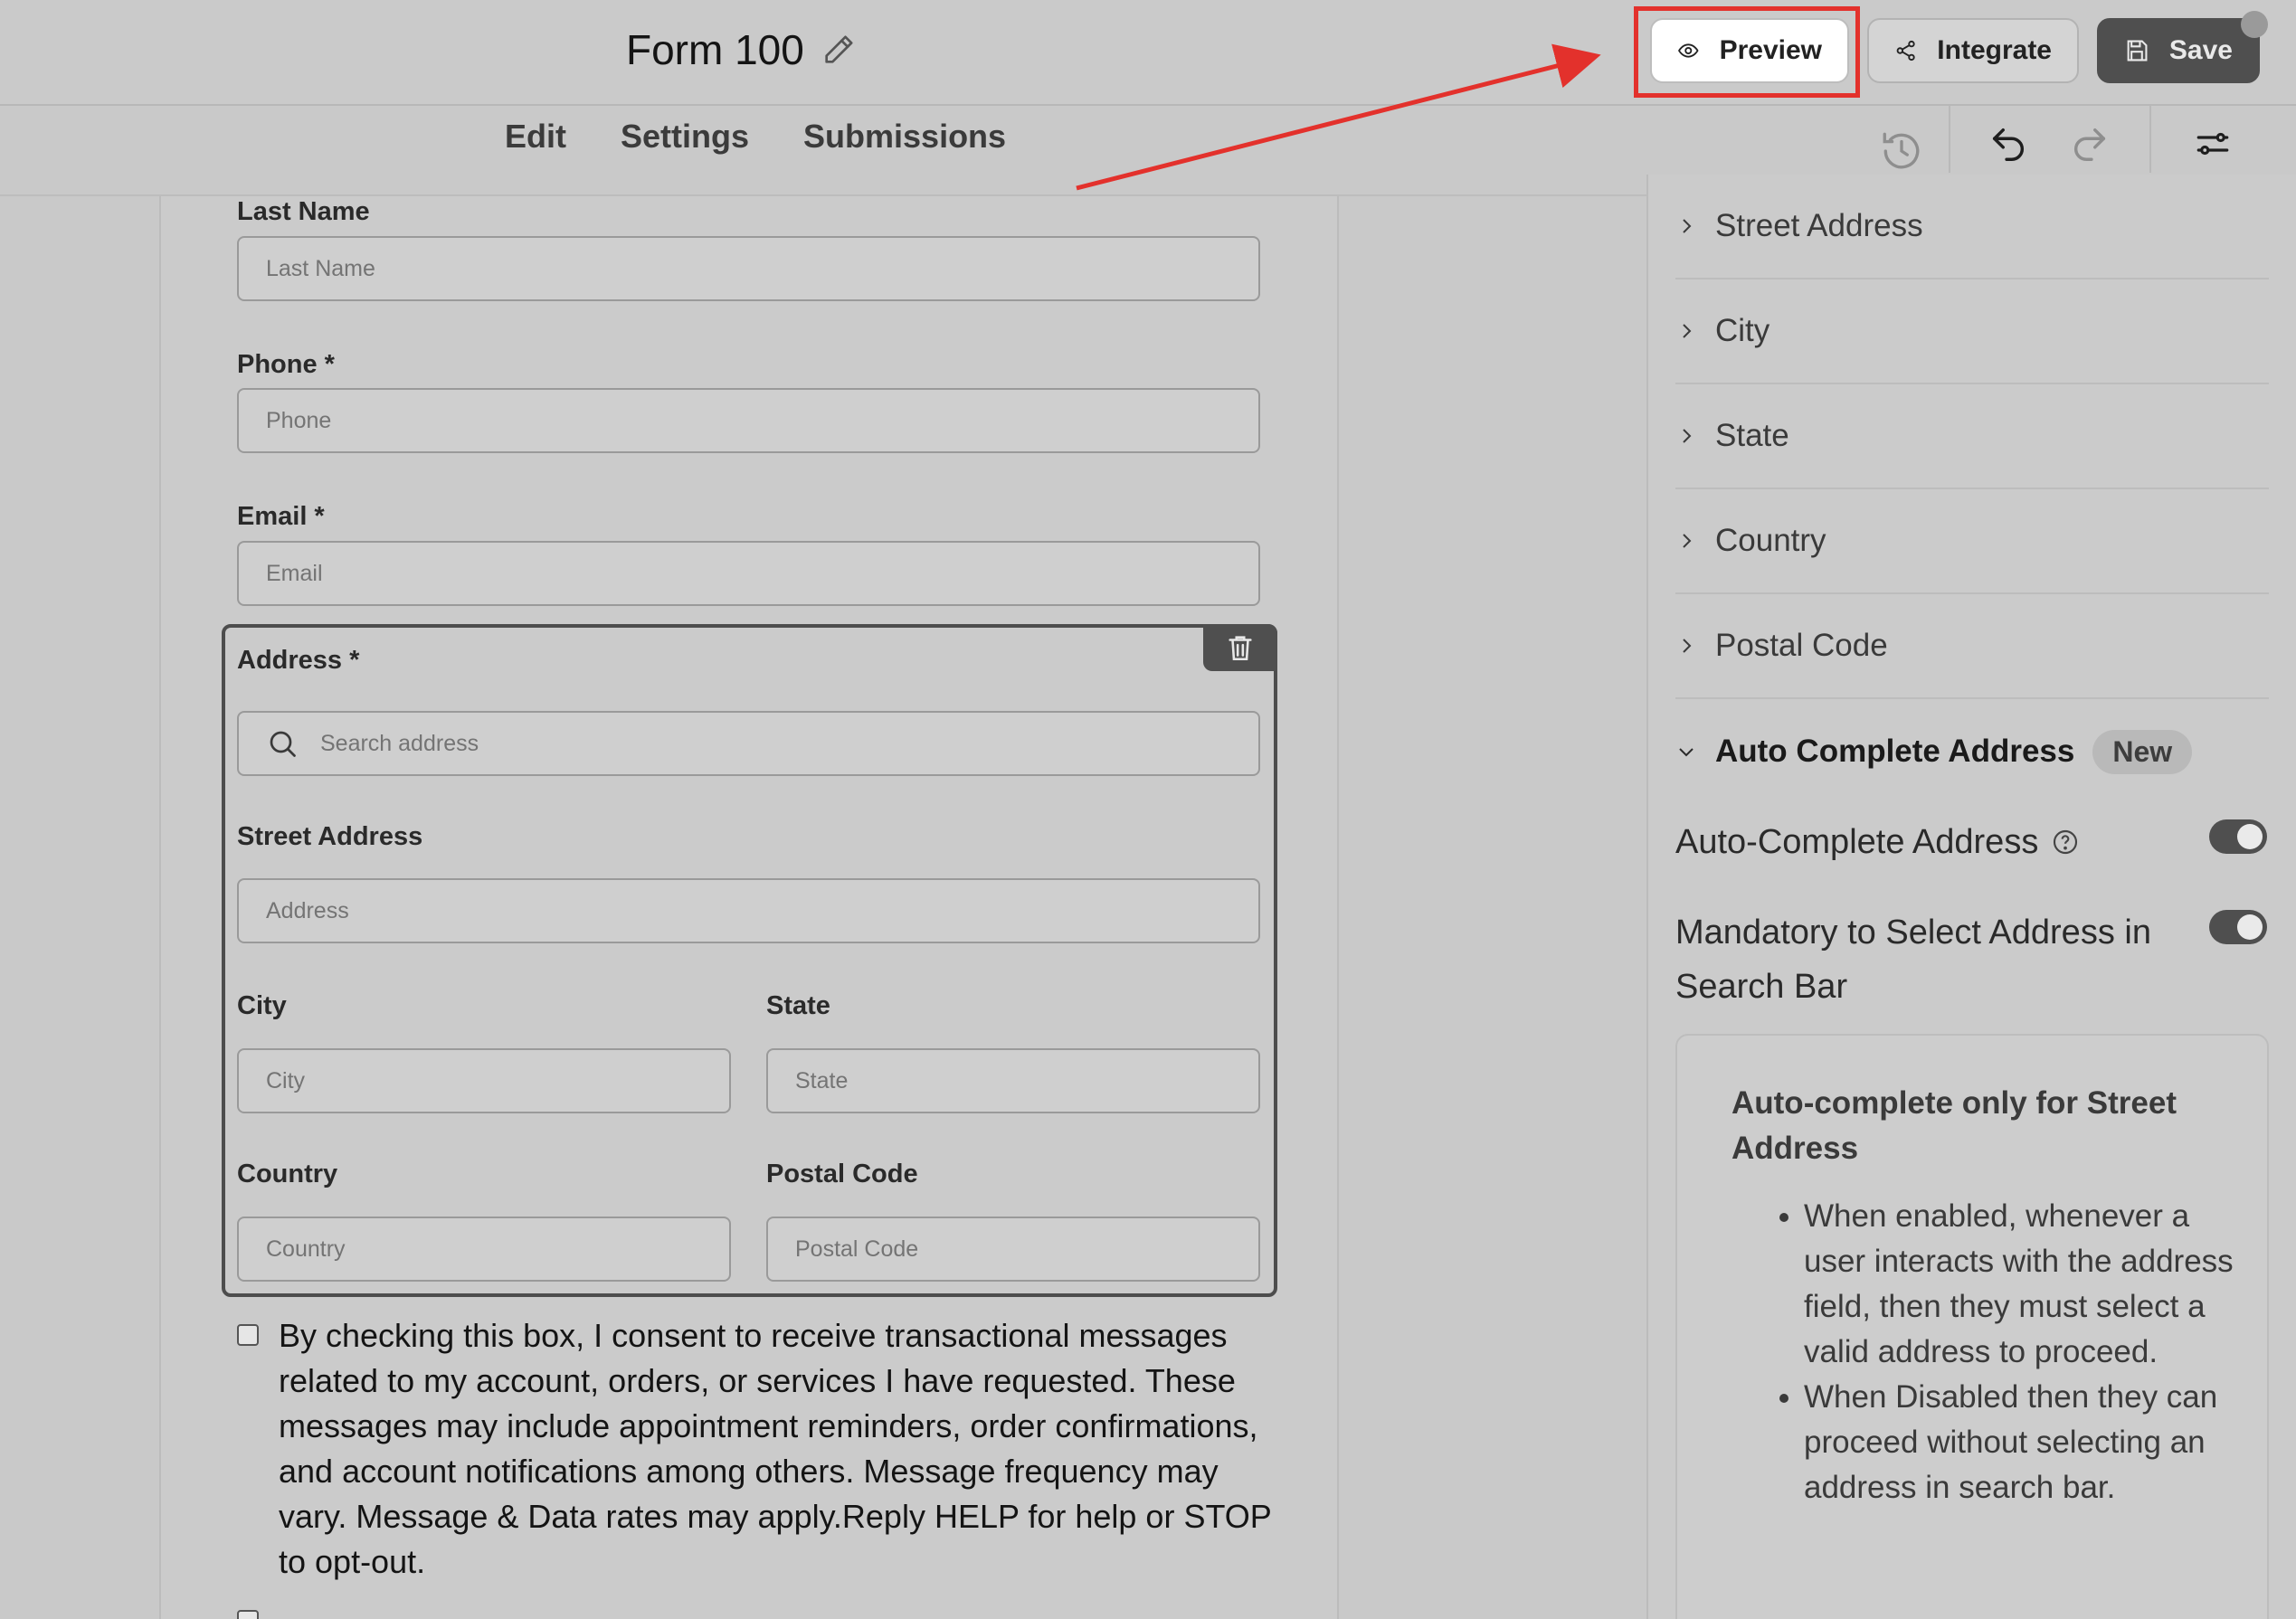 Image resolution: width=2296 pixels, height=1619 pixels. I want to click on accordion-label: City, so click(1742, 330).